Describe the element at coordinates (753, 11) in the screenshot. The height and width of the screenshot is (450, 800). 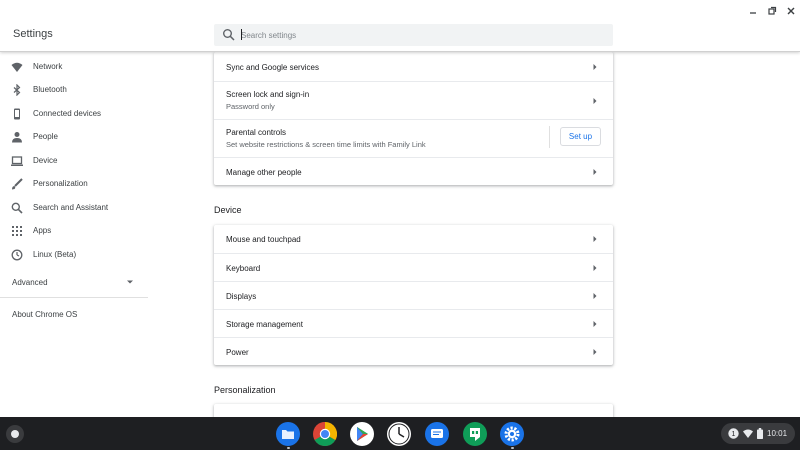
I see `minimize-icon` at that location.